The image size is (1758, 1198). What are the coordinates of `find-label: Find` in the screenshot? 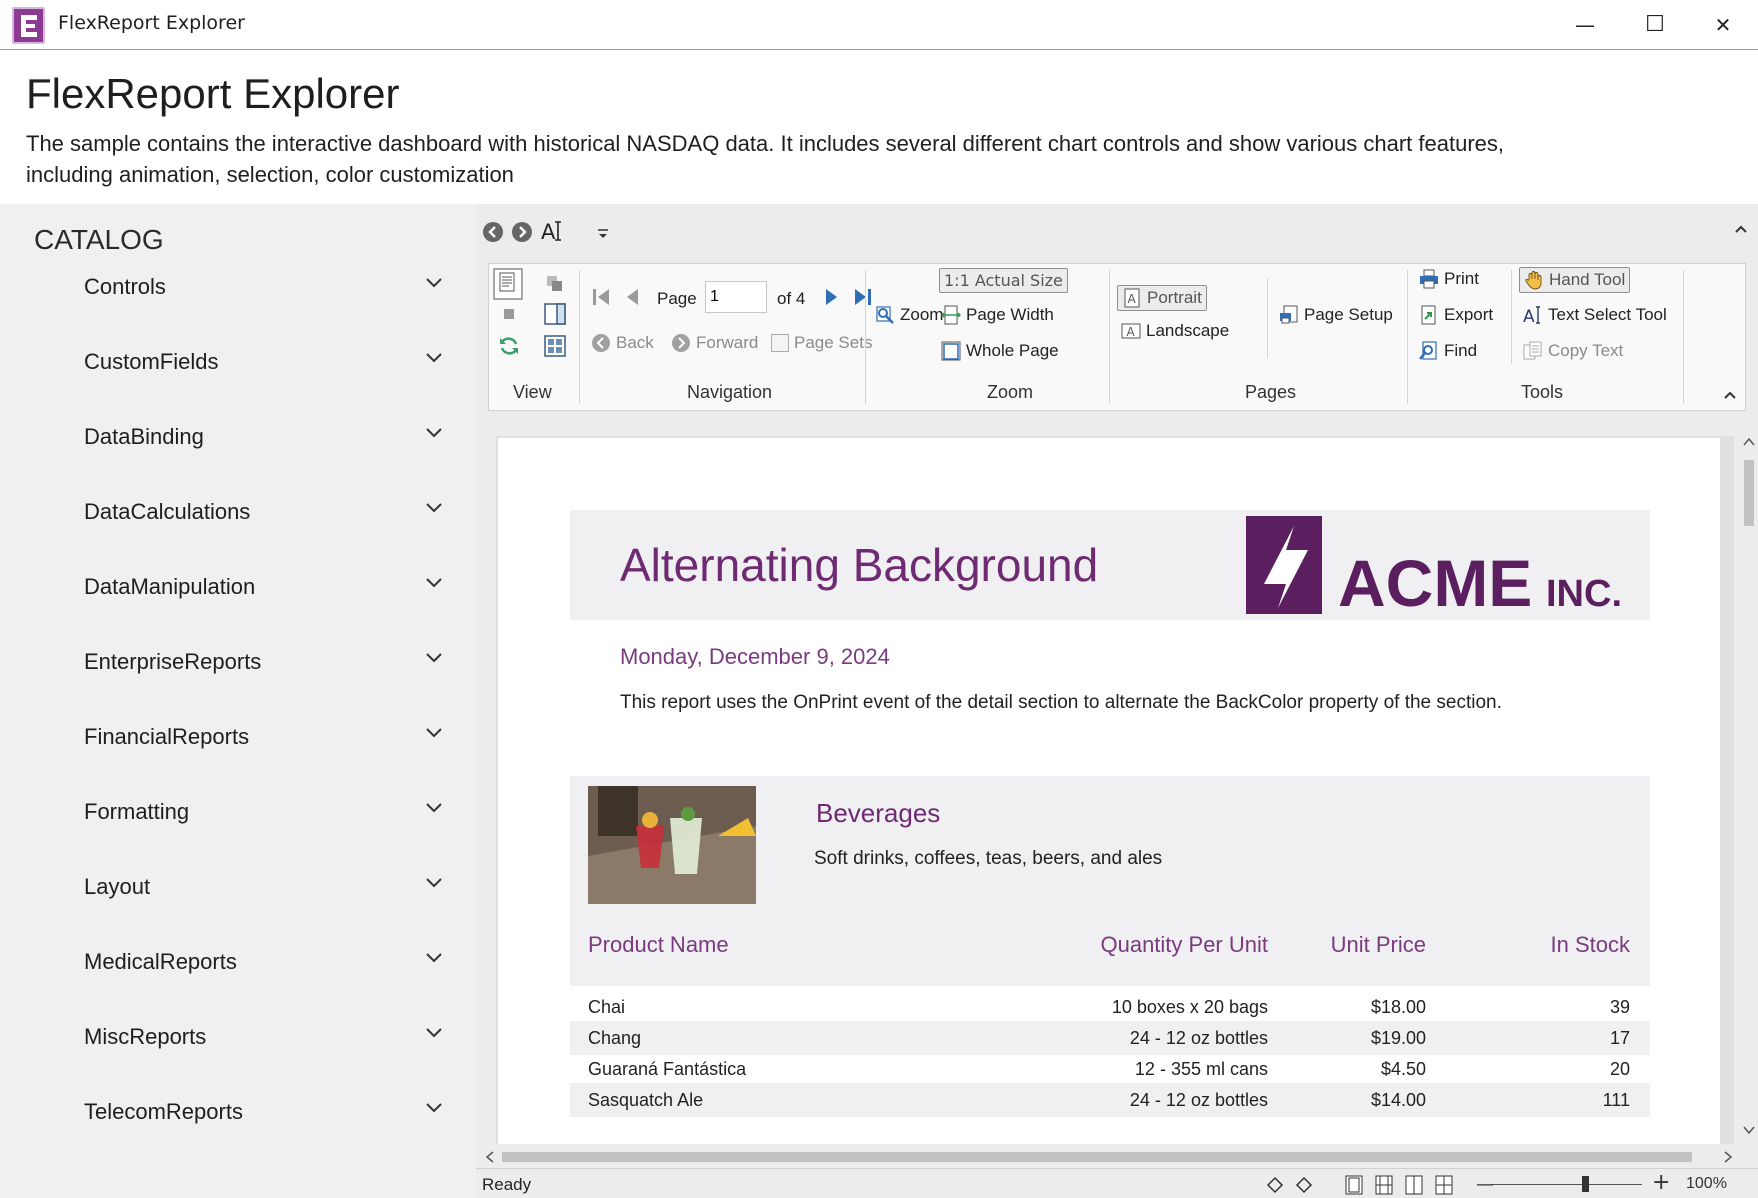 It's located at (1461, 350).